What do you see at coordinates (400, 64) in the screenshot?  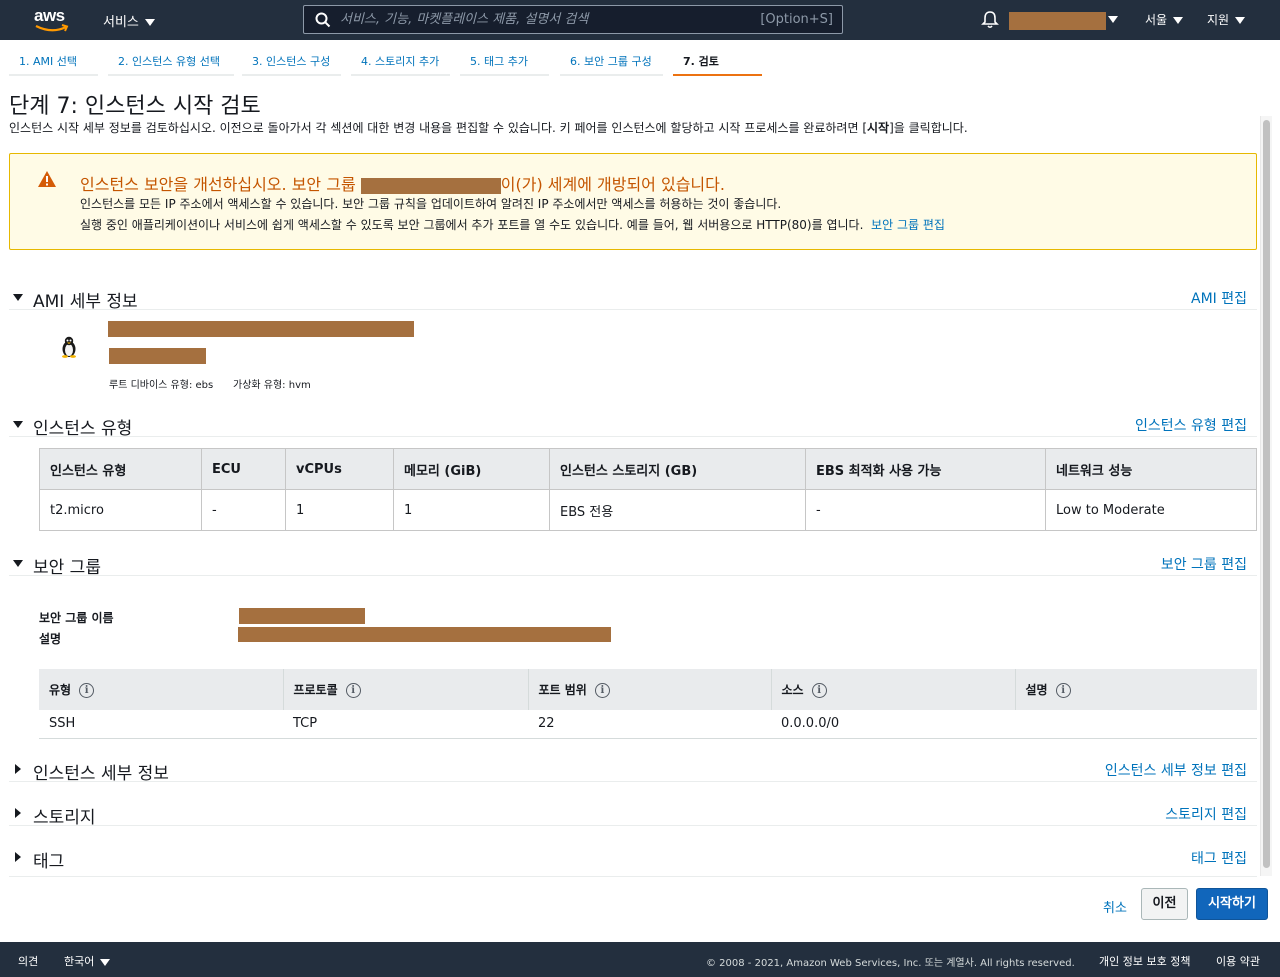 I see `step-4-storage: 4. 스토리지 추가` at bounding box center [400, 64].